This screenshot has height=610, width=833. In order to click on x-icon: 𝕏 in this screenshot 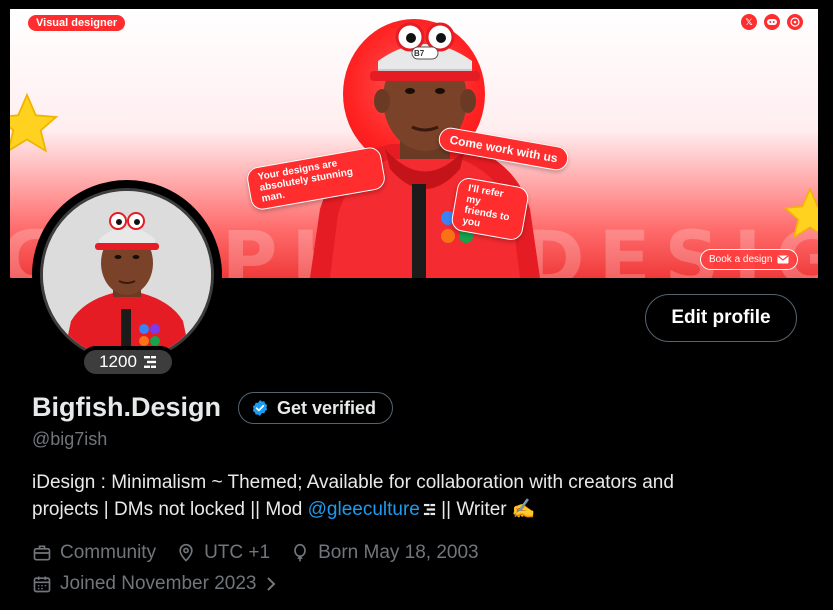, I will do `click(749, 22)`.